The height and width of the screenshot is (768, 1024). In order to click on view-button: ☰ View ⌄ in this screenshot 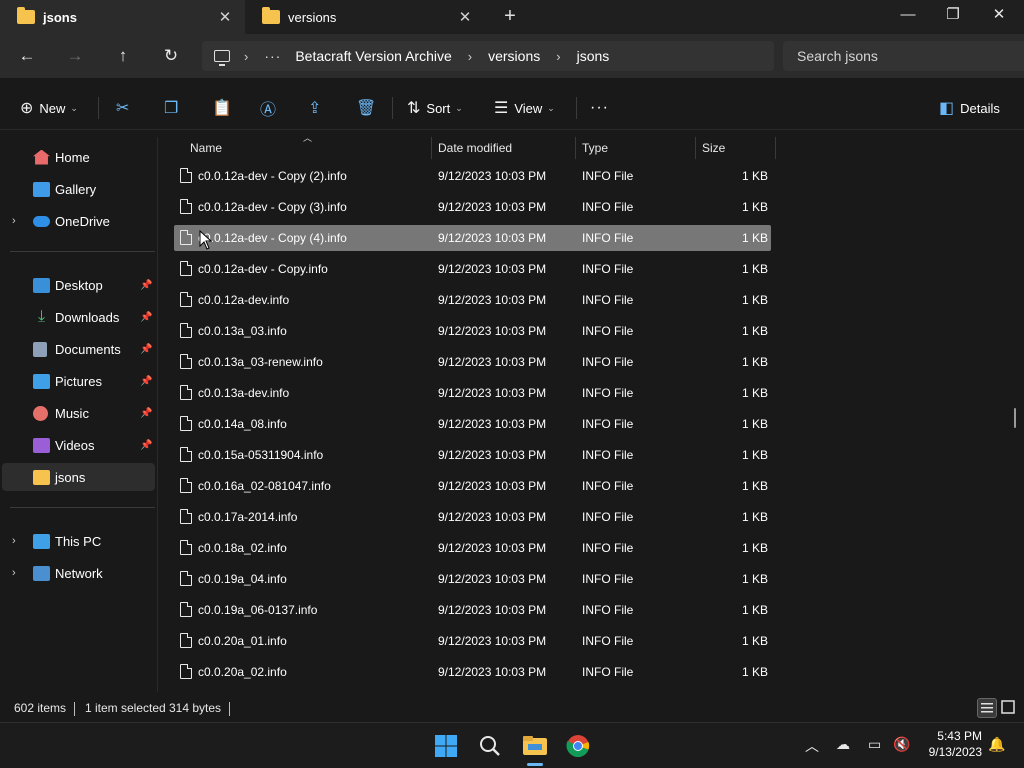, I will do `click(524, 108)`.